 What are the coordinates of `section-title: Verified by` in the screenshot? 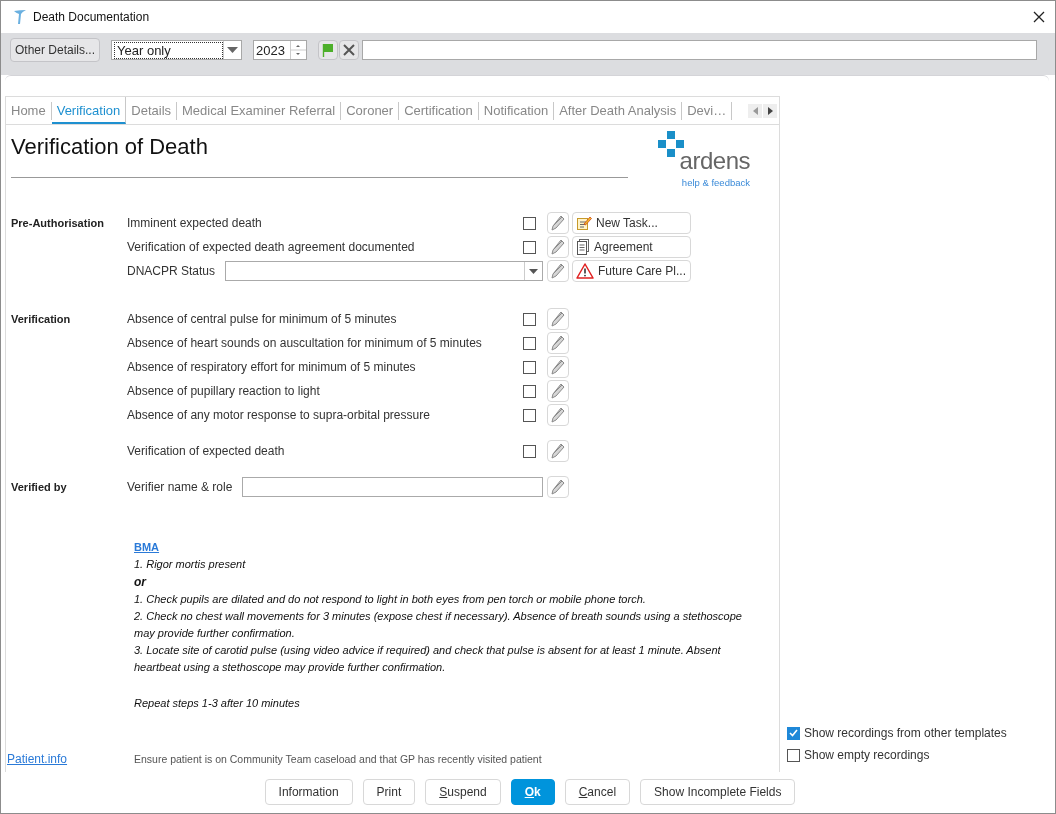 It's located at (39, 487).